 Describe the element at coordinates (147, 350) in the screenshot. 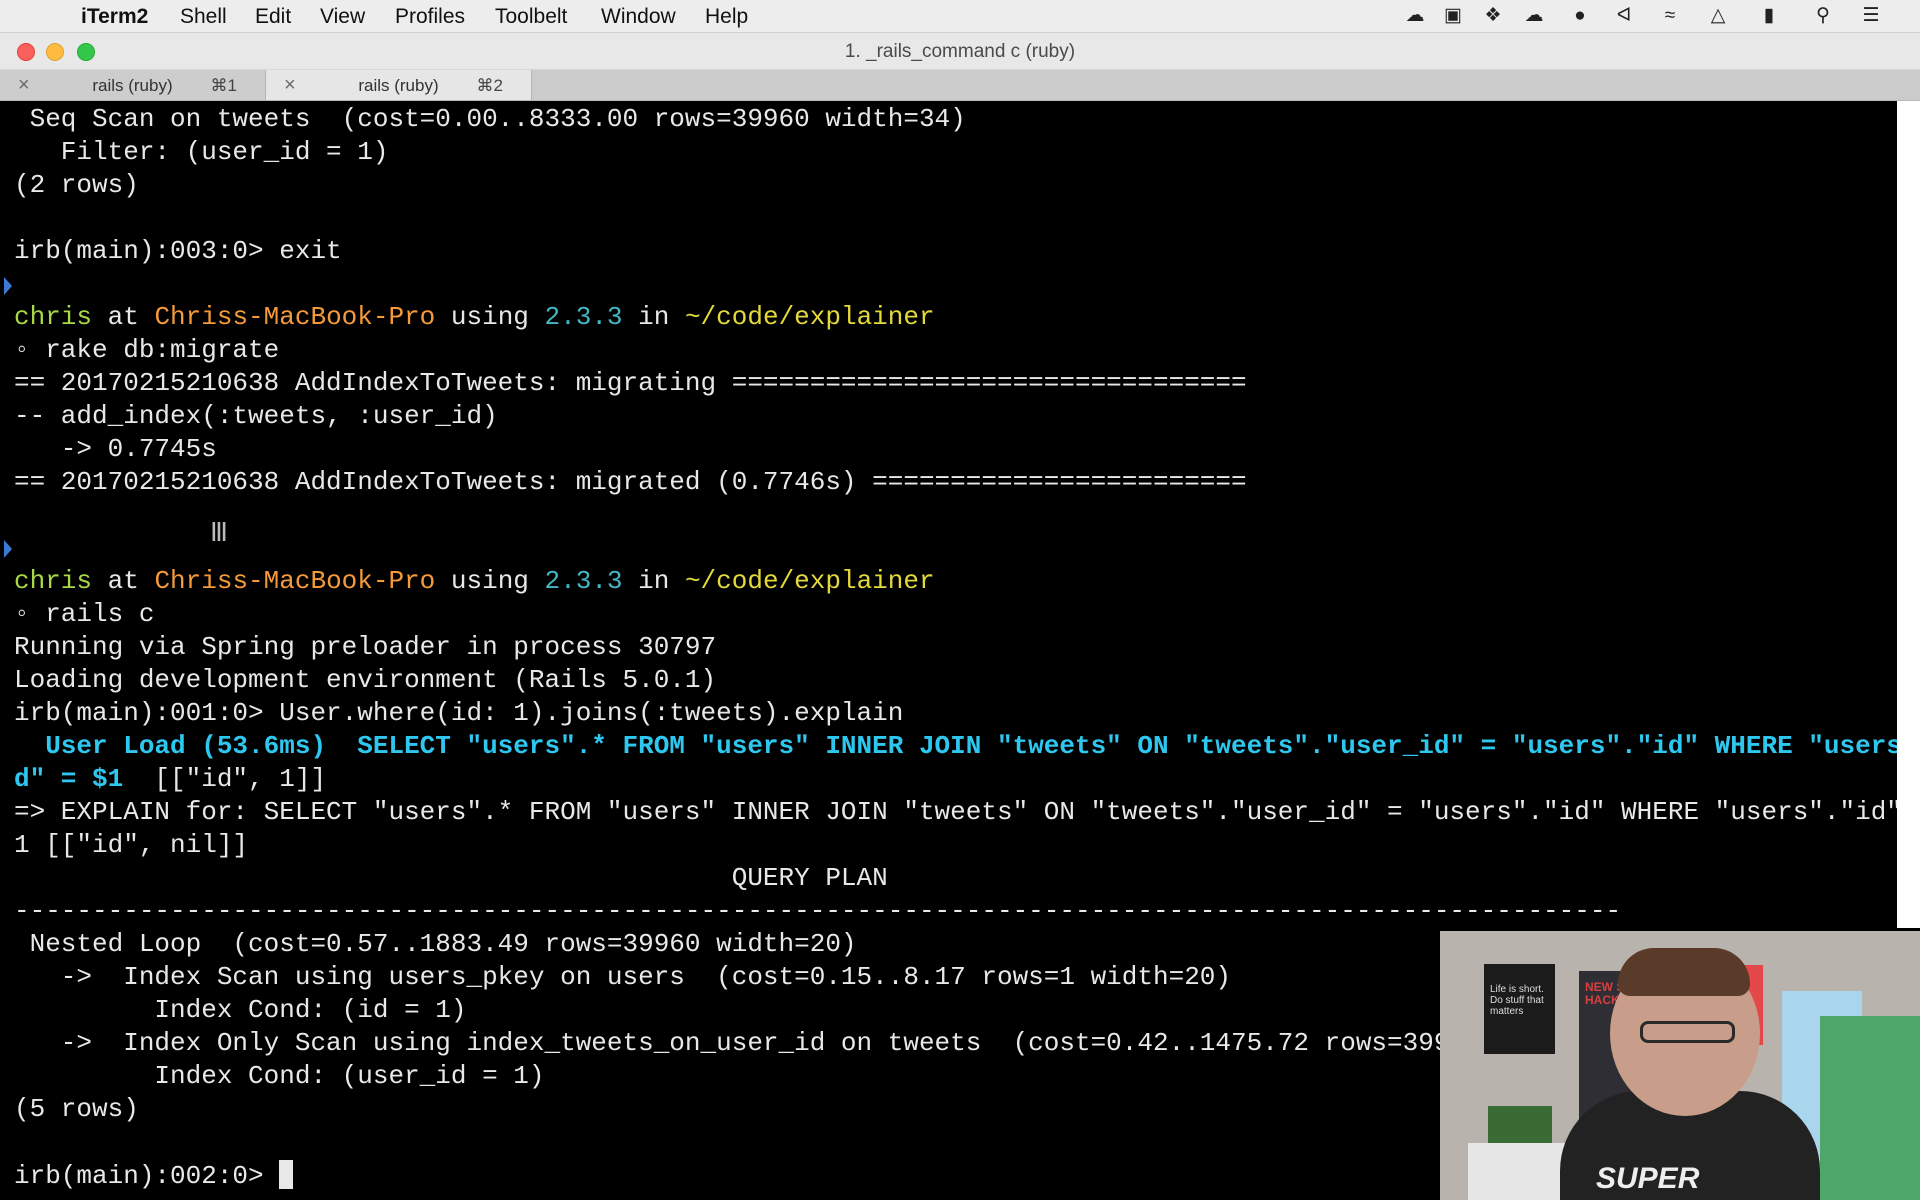

I see `terminal-command: ◦ rake db:migrate` at that location.